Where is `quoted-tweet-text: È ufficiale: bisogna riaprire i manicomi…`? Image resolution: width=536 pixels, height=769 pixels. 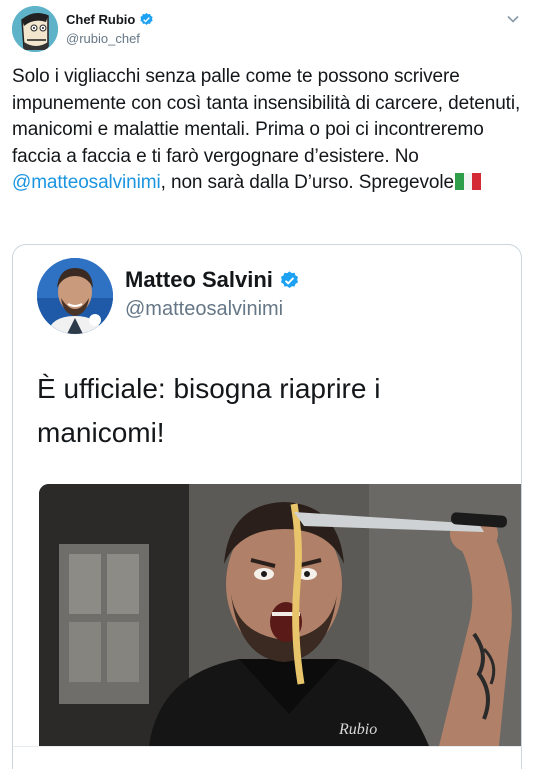 quoted-tweet-text: È ufficiale: bisogna riaprire i manicomi… is located at coordinates (209, 410).